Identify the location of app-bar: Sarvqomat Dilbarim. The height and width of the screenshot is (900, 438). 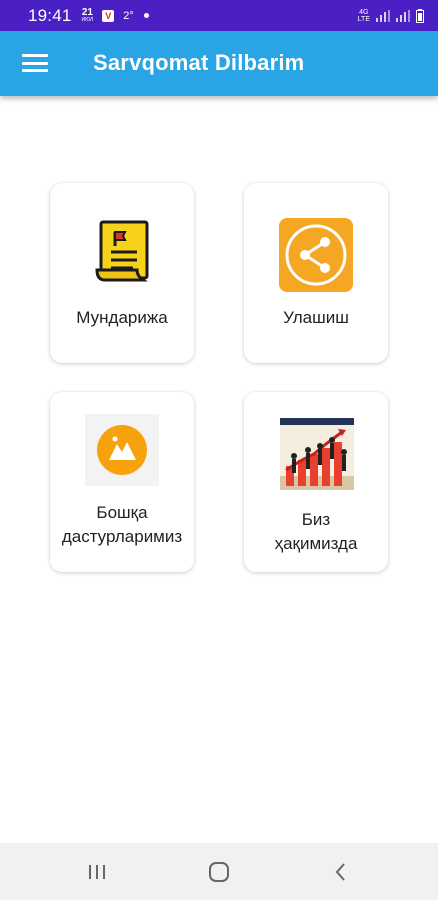
(219, 63).